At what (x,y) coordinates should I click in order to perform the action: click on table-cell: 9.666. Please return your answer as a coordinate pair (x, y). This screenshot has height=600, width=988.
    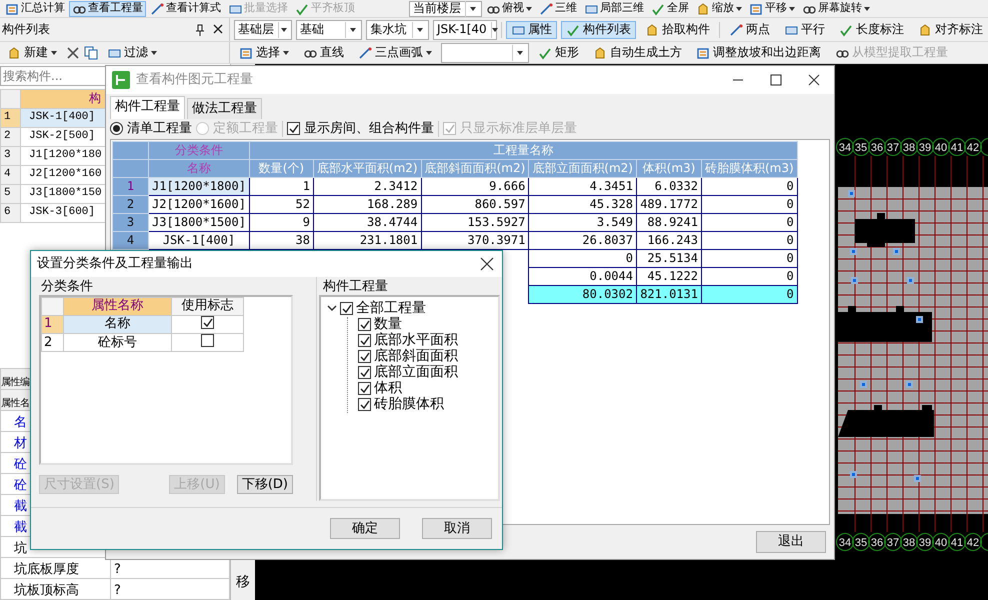
    Looking at the image, I should click on (475, 186).